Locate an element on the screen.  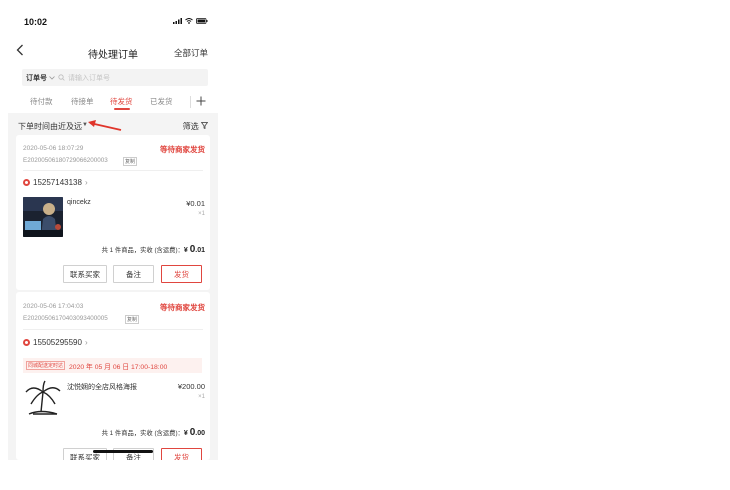
search-bar: 订单号 请输入订单号 is located at coordinates (113, 79).